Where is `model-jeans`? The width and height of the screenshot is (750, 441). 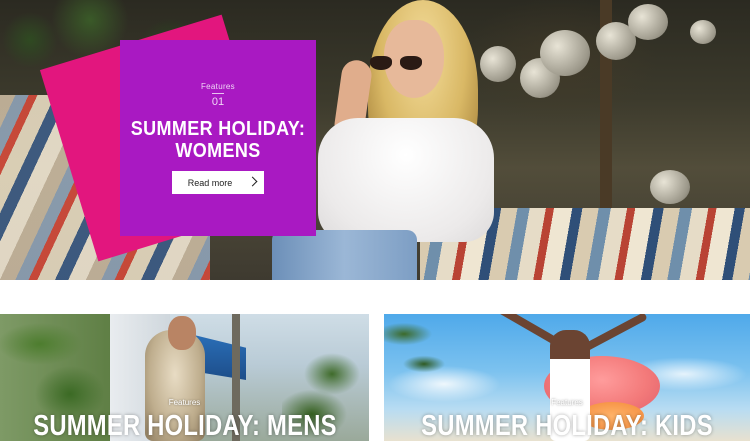 model-jeans is located at coordinates (344, 255).